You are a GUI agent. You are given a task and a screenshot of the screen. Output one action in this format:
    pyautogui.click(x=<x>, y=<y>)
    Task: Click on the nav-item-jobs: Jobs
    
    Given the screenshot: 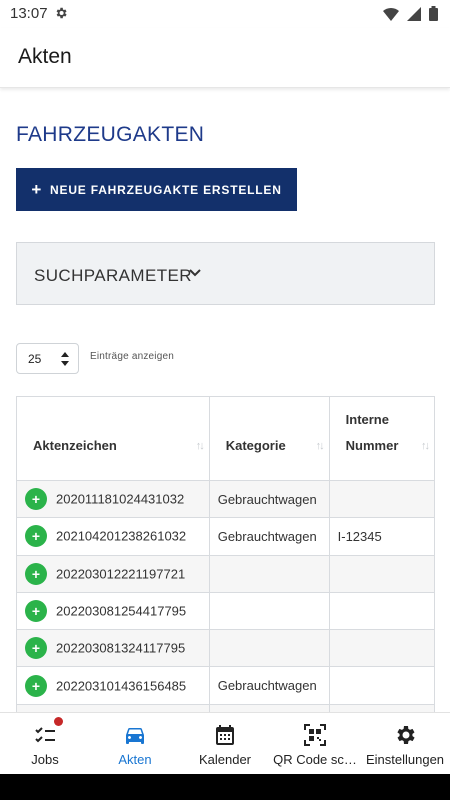 What is the action you would take?
    pyautogui.click(x=45, y=743)
    